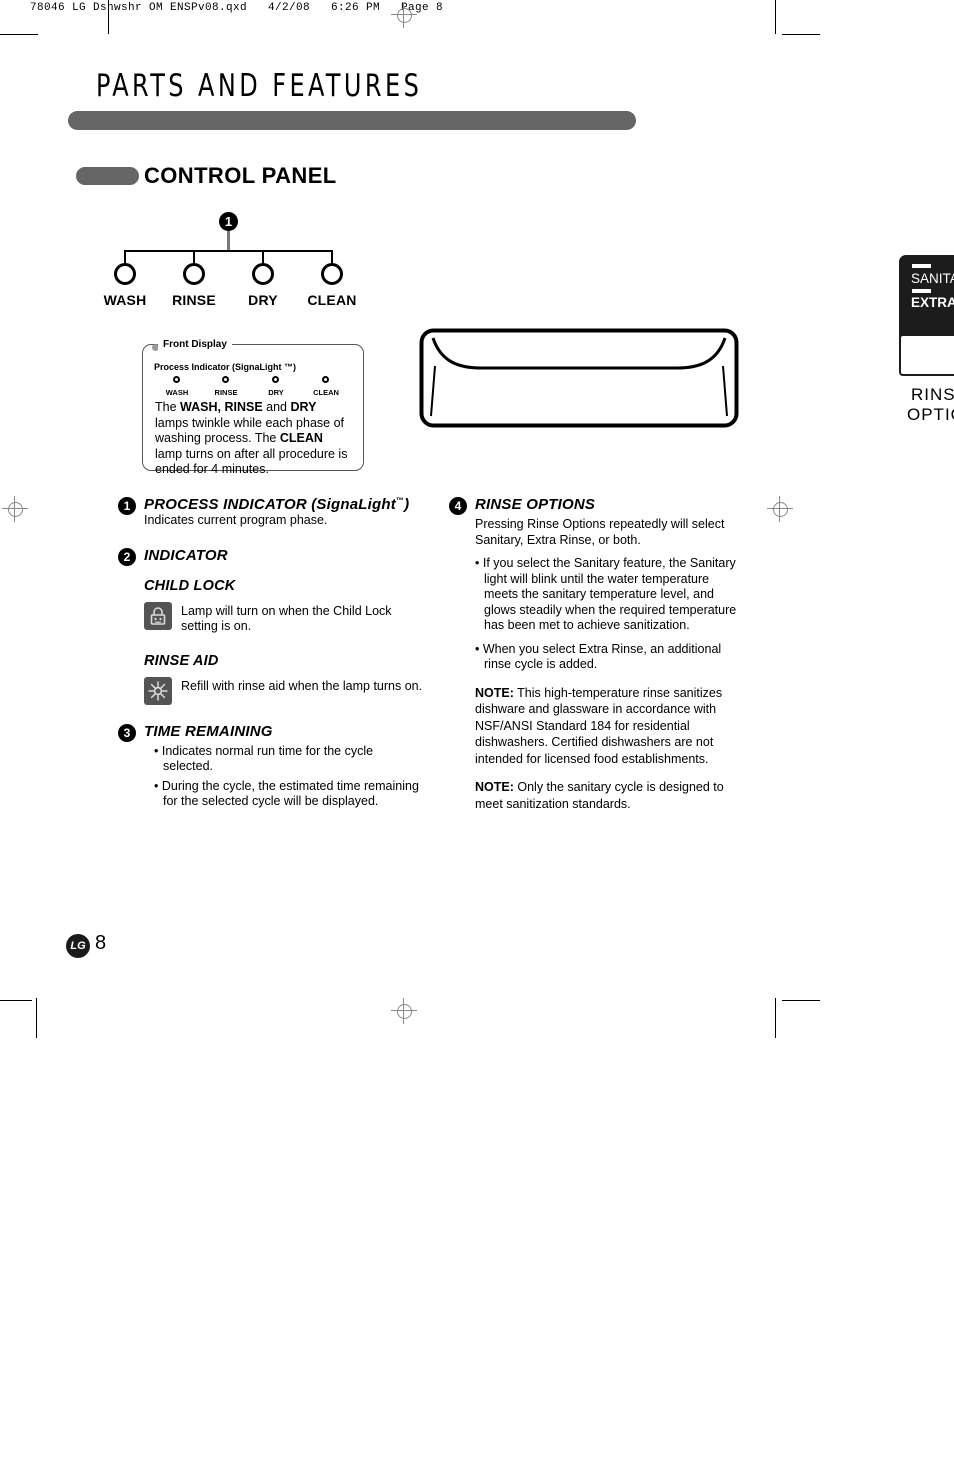 The image size is (954, 1475). Describe the element at coordinates (263, 257) in the screenshot. I see `diagram-leader-branch-dry` at that location.